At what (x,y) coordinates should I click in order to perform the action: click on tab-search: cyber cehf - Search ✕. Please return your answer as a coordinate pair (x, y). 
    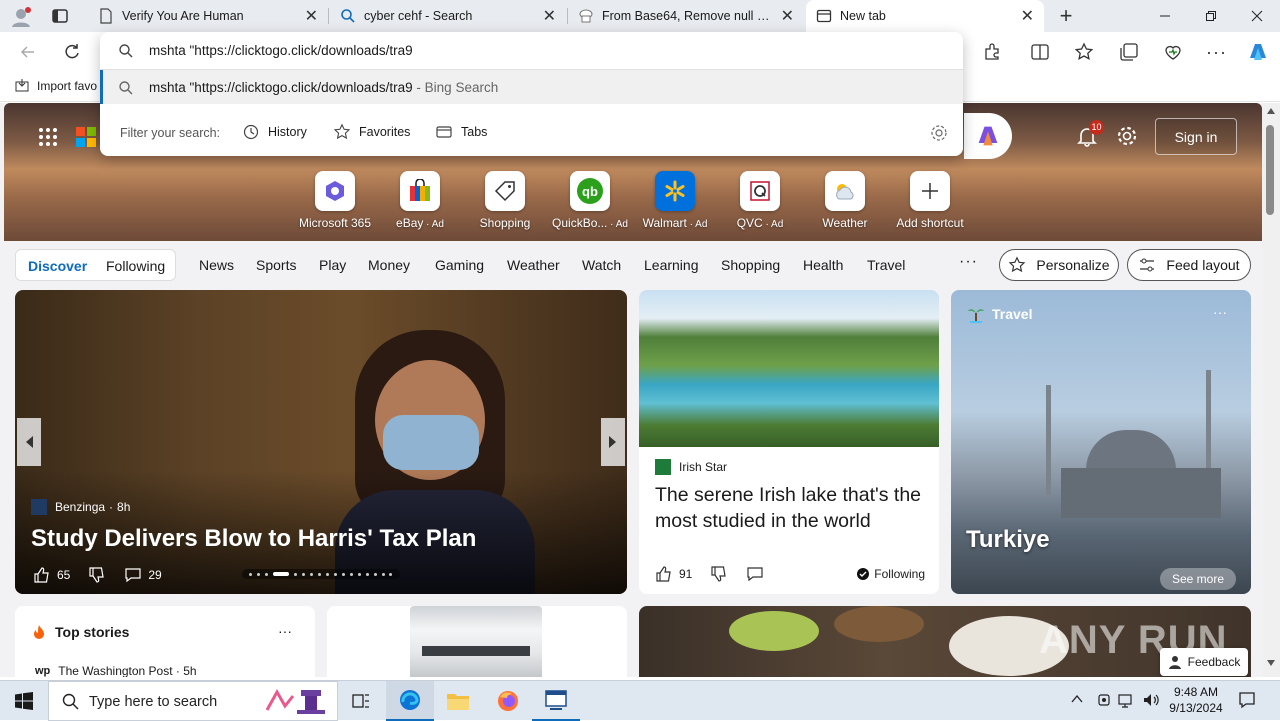
    Looking at the image, I should click on (448, 16).